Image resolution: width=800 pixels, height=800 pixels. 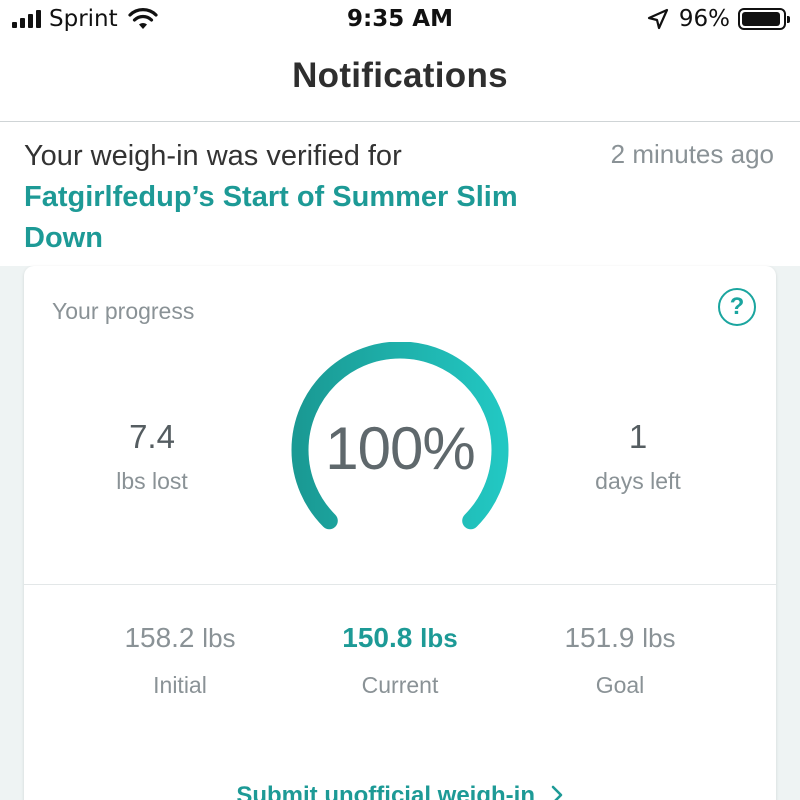 I want to click on goal-weight-value: 151.9 lbs, so click(x=620, y=637).